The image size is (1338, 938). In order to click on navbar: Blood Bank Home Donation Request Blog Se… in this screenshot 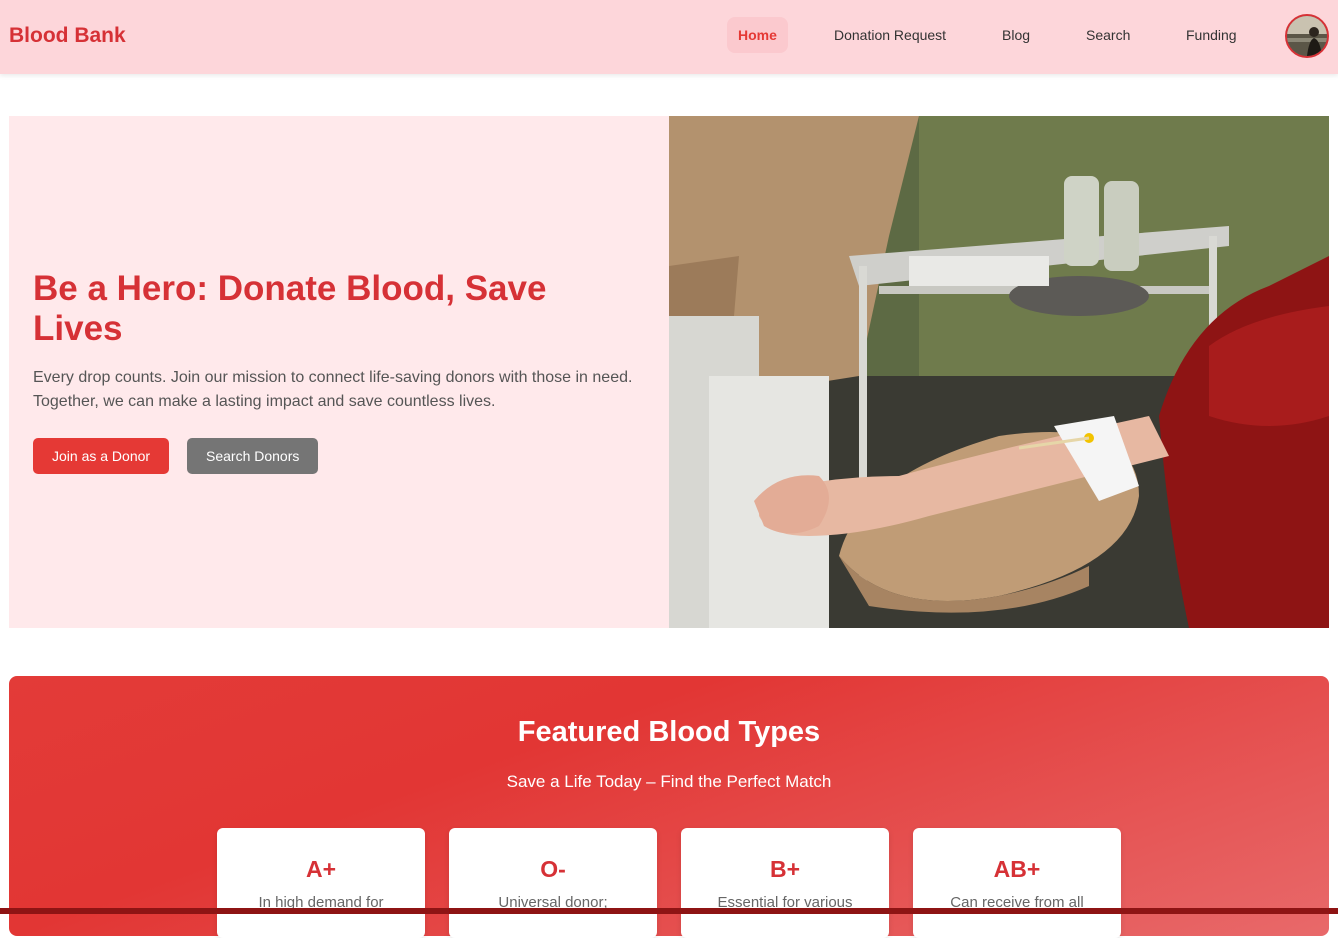, I will do `click(669, 37)`.